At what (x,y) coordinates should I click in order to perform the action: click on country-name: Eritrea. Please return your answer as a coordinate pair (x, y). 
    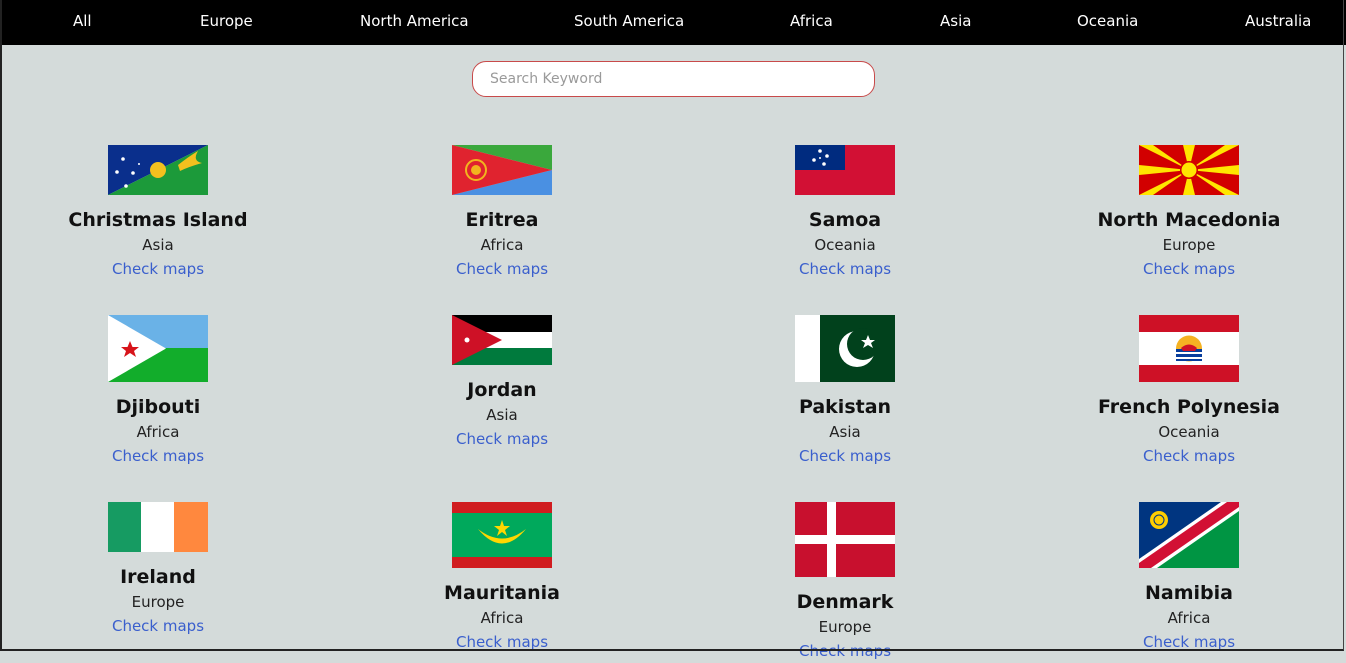
    Looking at the image, I should click on (502, 220).